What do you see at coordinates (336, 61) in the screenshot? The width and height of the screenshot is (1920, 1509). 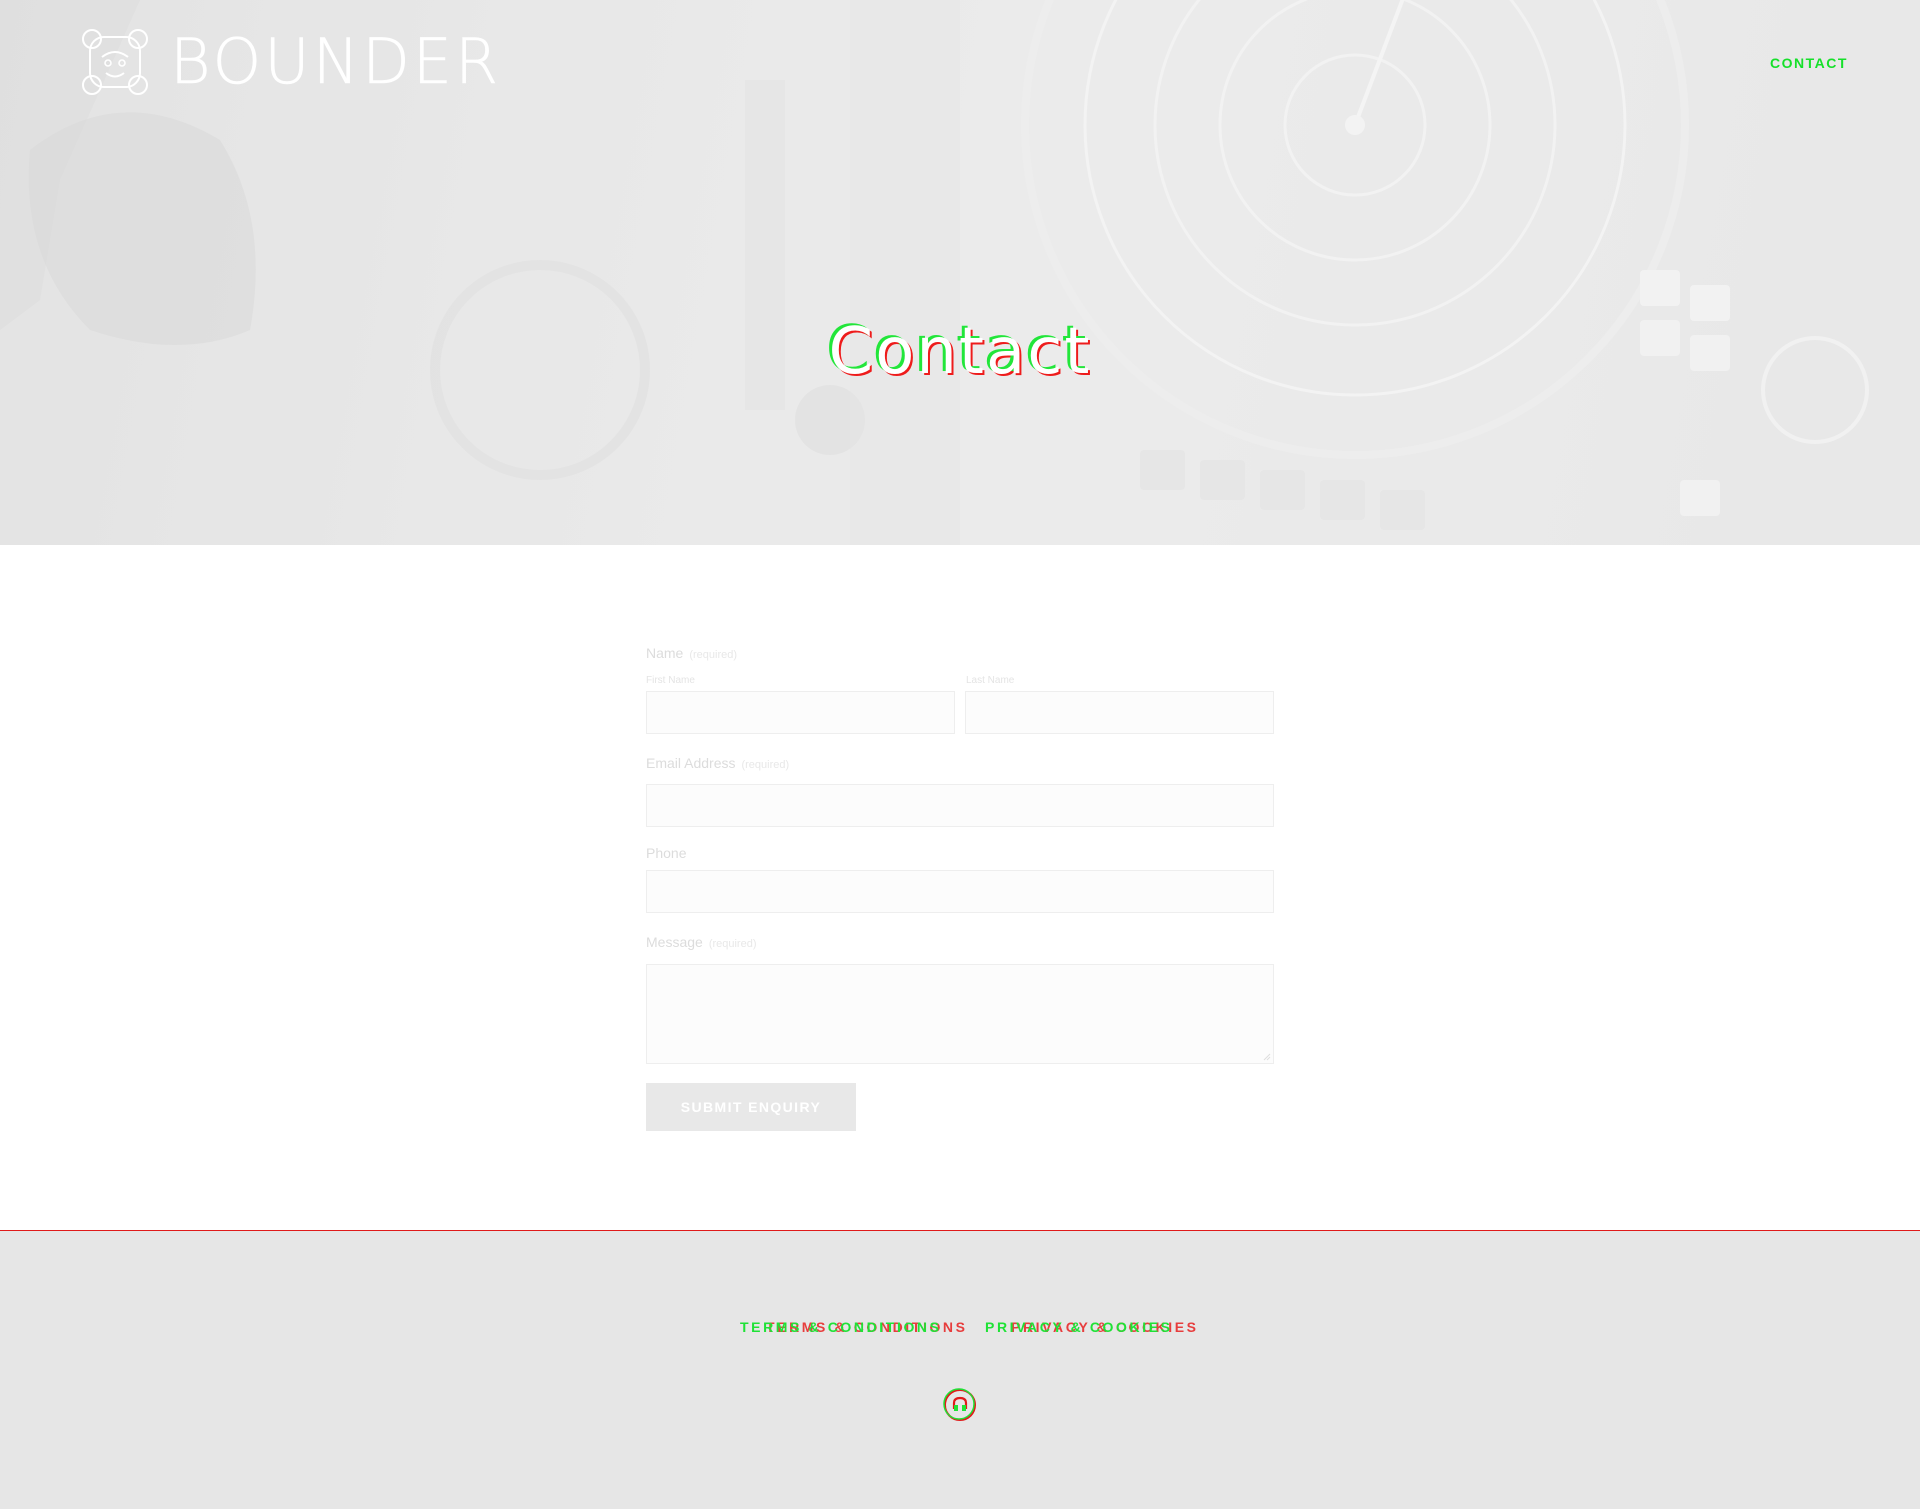 I see `brand-name: BOUNDER` at bounding box center [336, 61].